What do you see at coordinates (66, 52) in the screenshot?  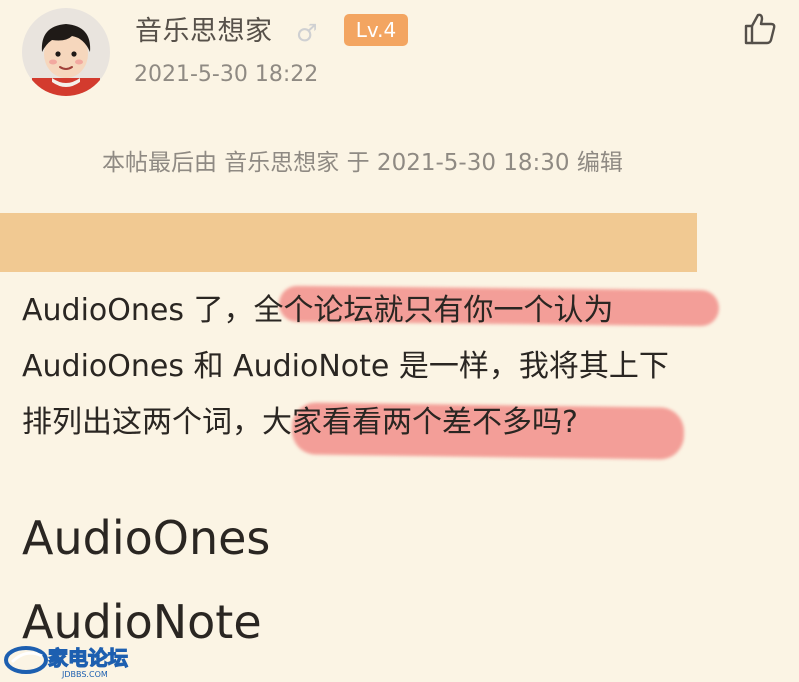 I see `author-avatar` at bounding box center [66, 52].